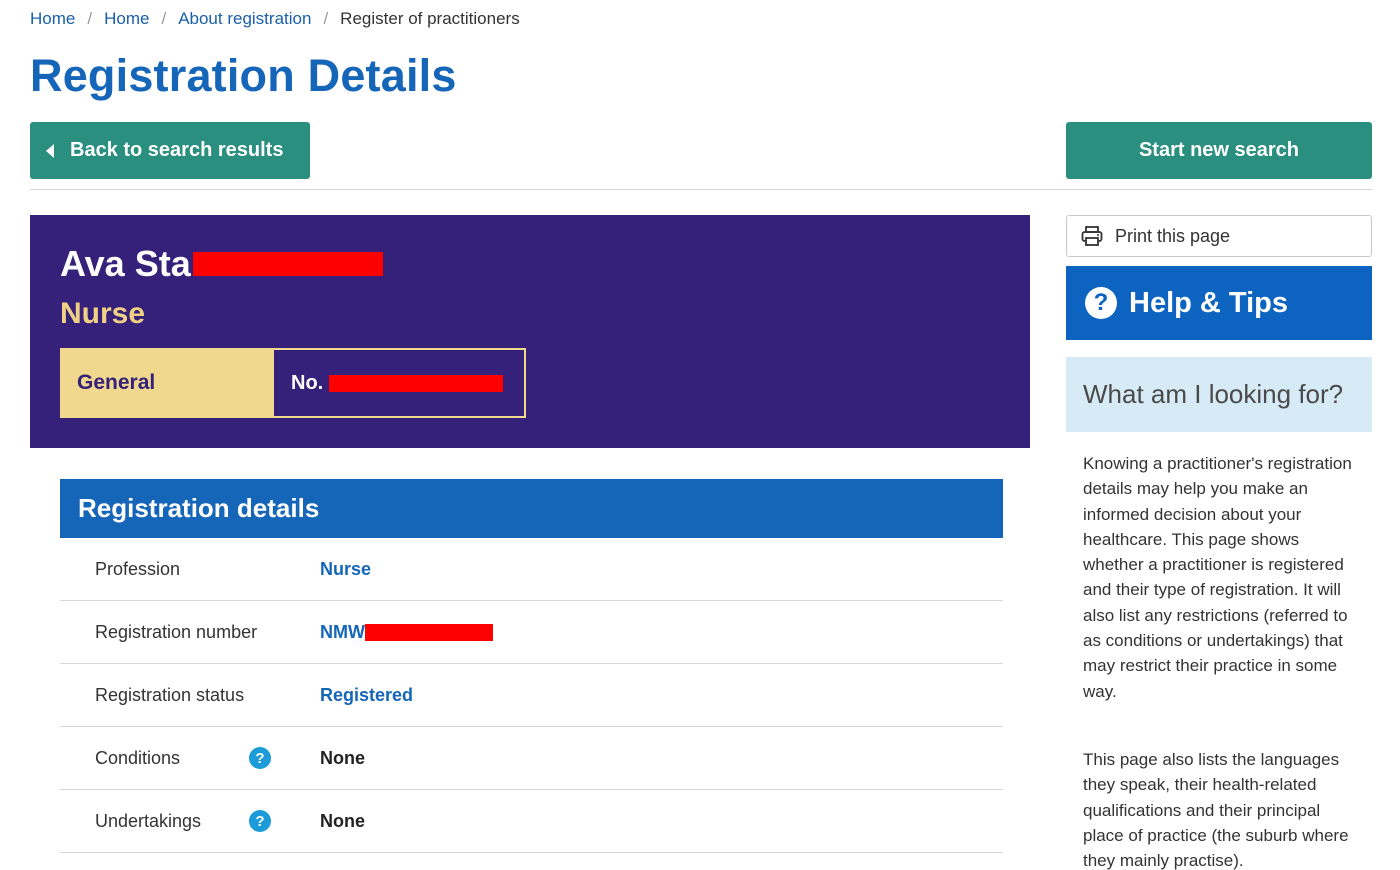 This screenshot has height=870, width=1400. I want to click on detail-label: Undertakings, so click(148, 820).